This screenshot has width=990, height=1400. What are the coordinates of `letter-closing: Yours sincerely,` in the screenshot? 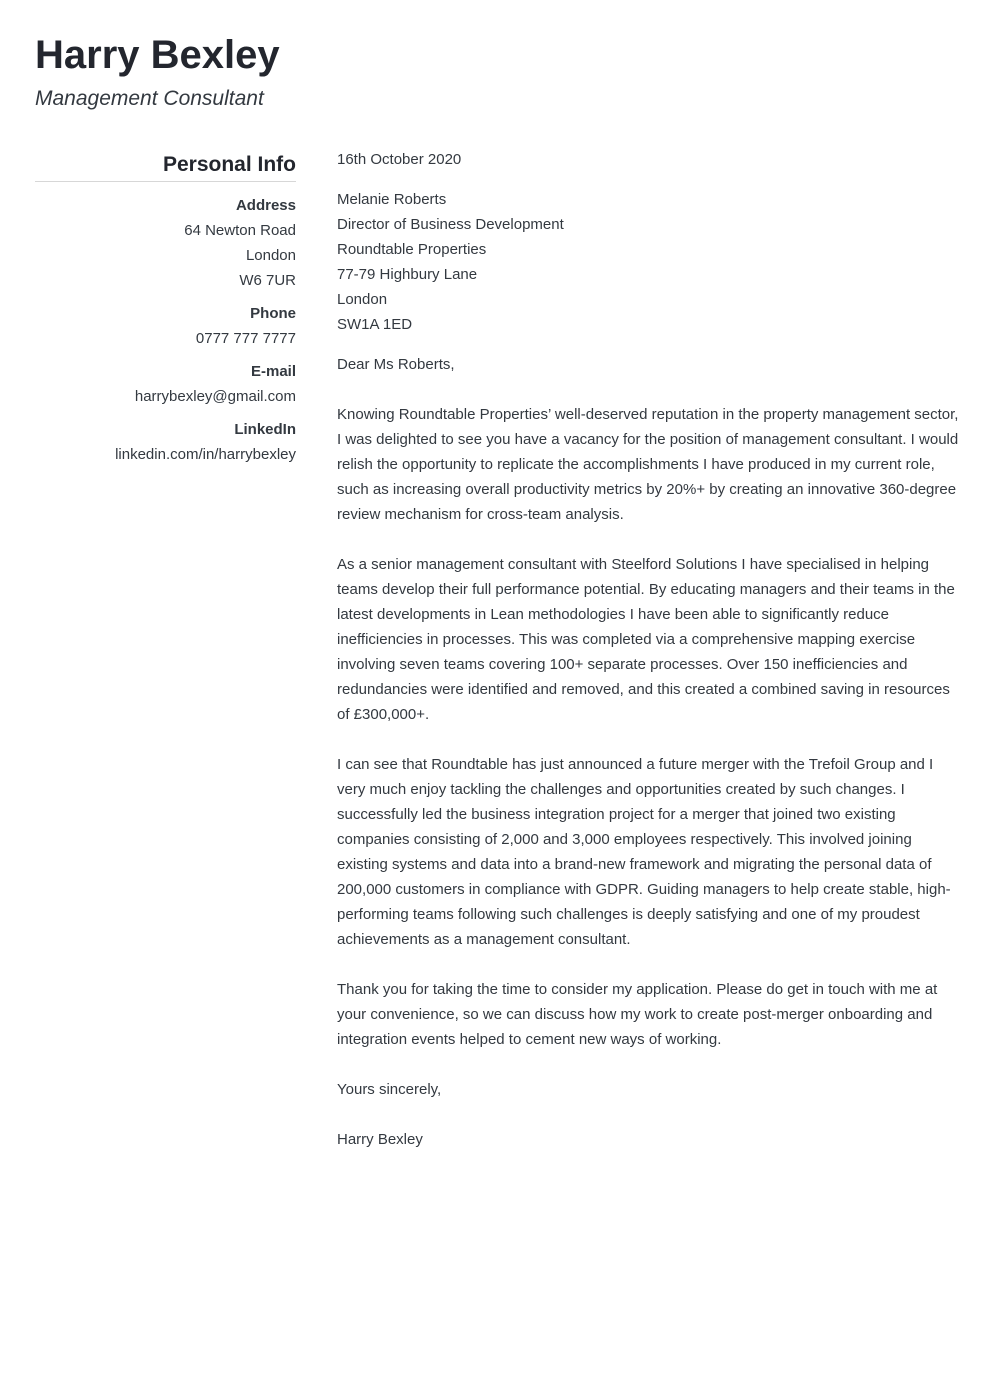 It's located at (389, 1089).